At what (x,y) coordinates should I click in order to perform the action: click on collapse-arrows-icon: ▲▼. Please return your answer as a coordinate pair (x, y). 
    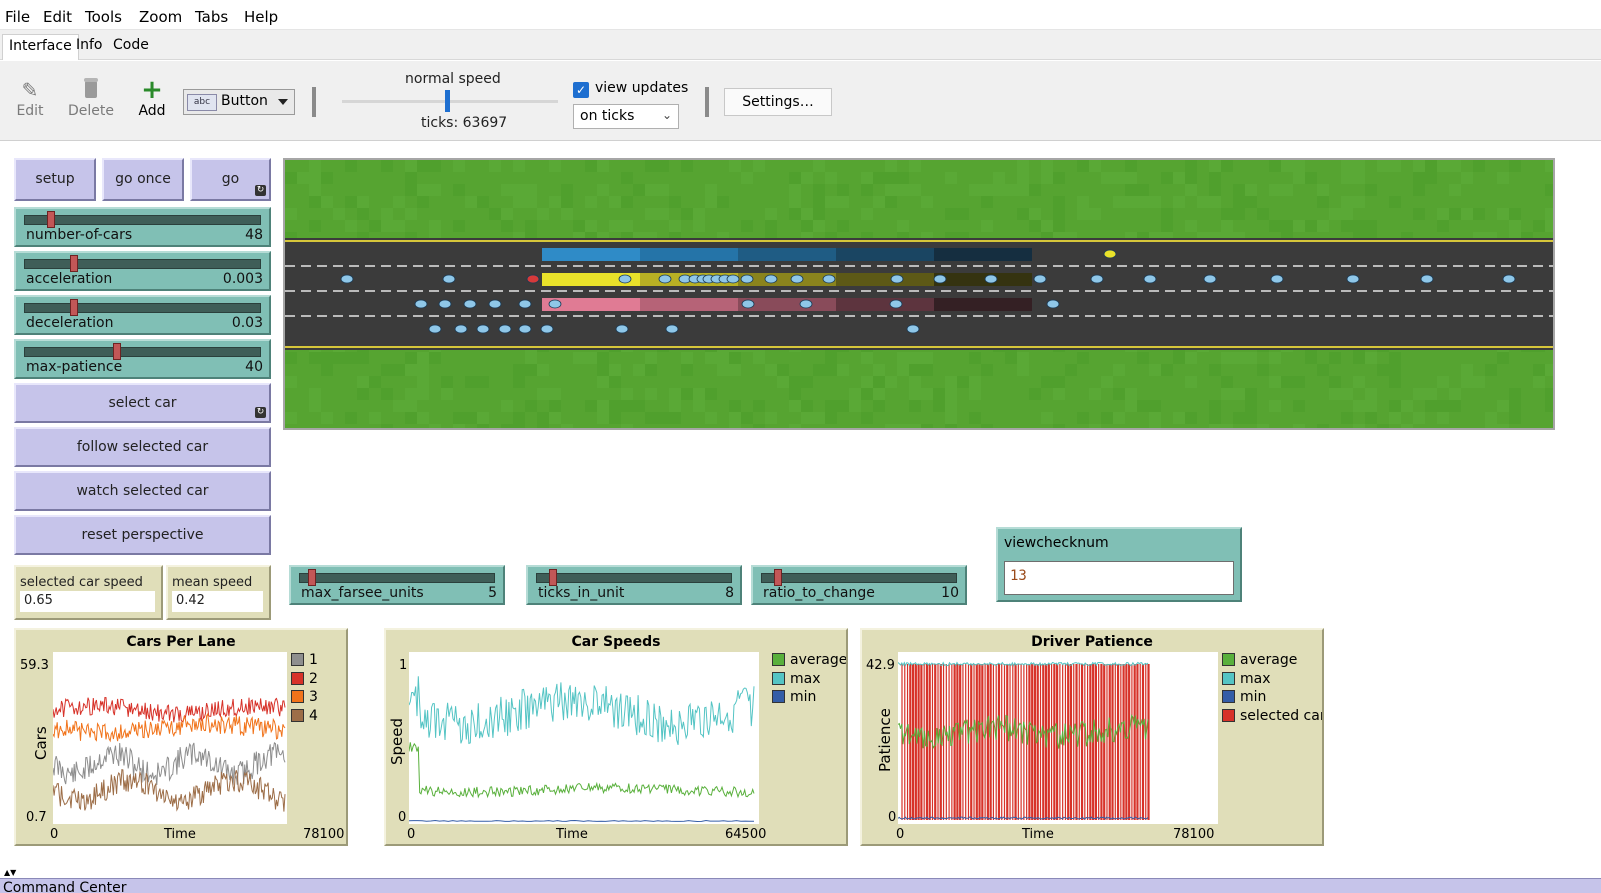
    Looking at the image, I should click on (10, 872).